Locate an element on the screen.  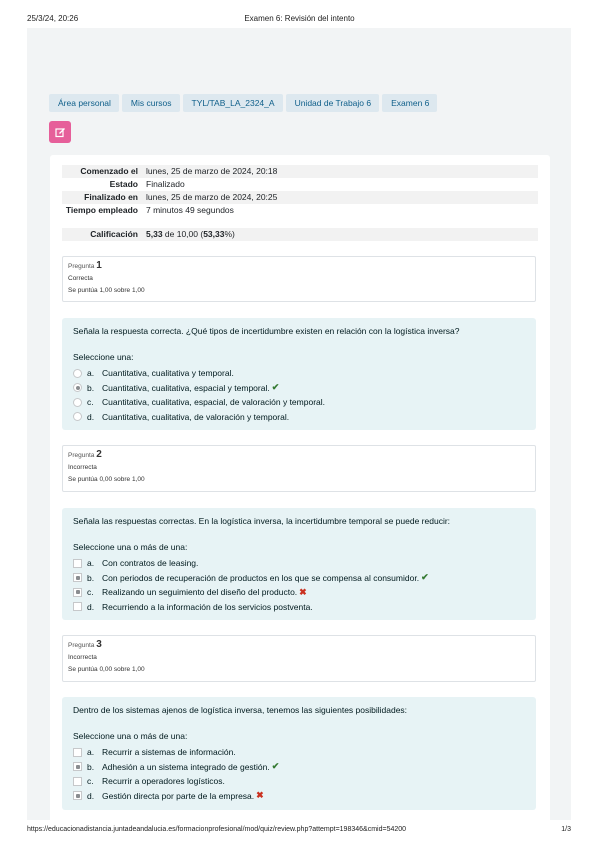
print-title: Examen 6: Revisión del intento is located at coordinates (299, 18).